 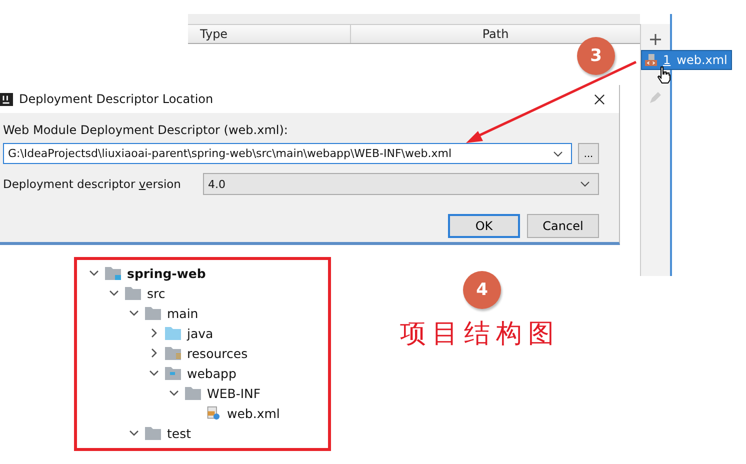 I want to click on tree-item: WEB-INF, so click(x=234, y=393).